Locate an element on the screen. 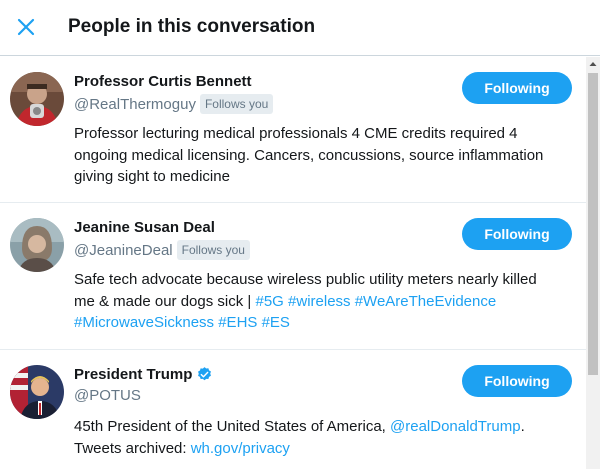 The height and width of the screenshot is (469, 600). scrollbar is located at coordinates (593, 263).